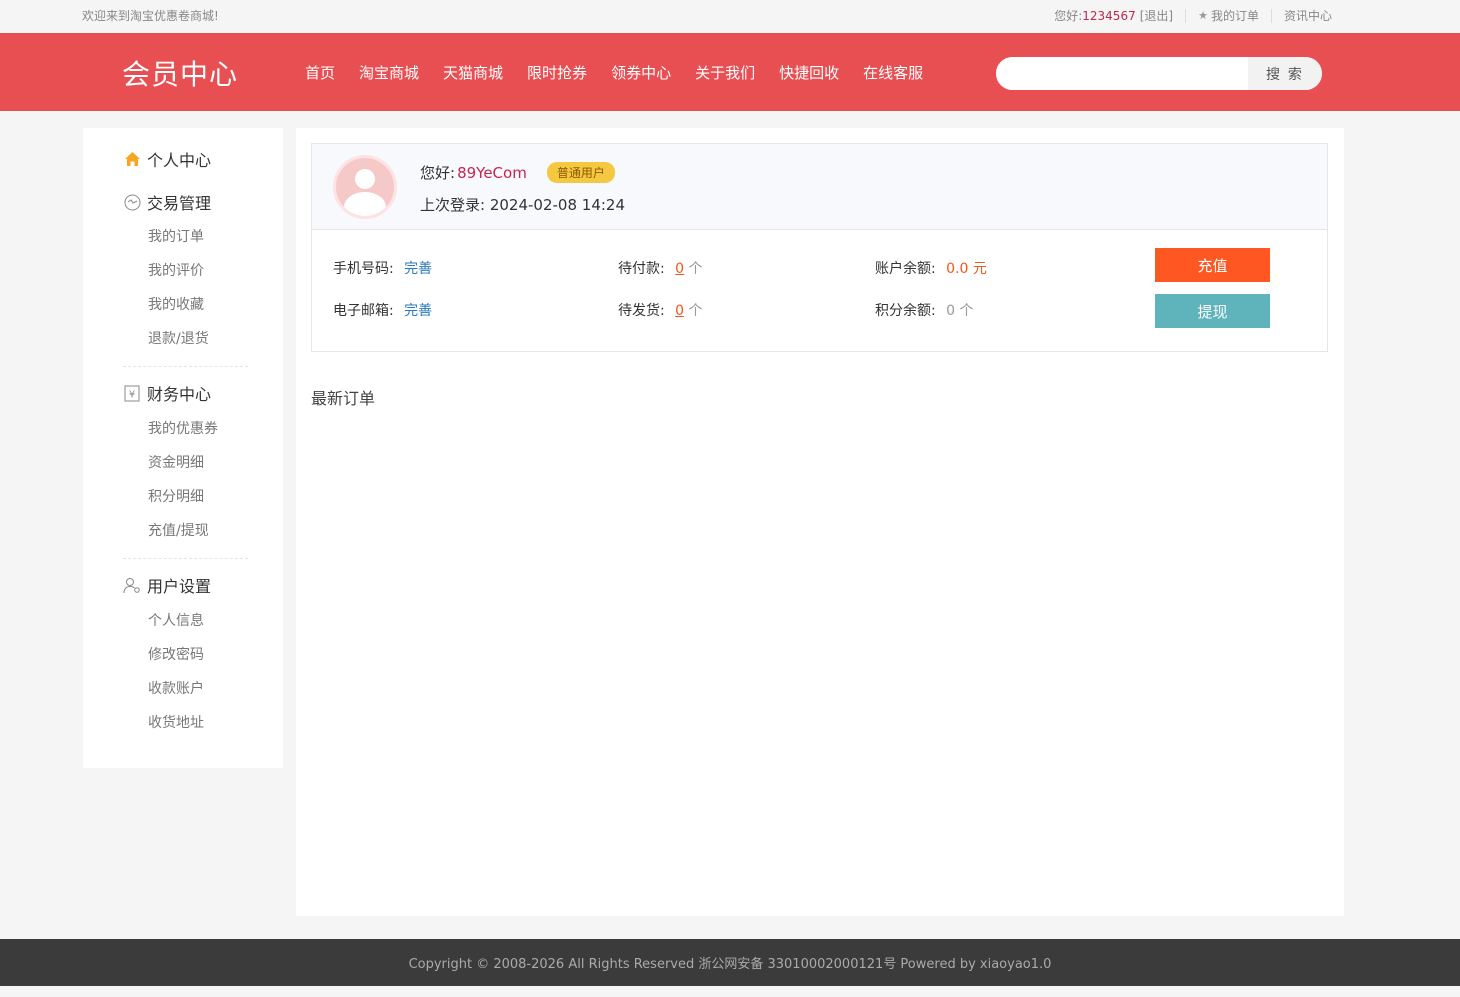 This screenshot has height=997, width=1460. Describe the element at coordinates (132, 202) in the screenshot. I see `exchange-icon` at that location.